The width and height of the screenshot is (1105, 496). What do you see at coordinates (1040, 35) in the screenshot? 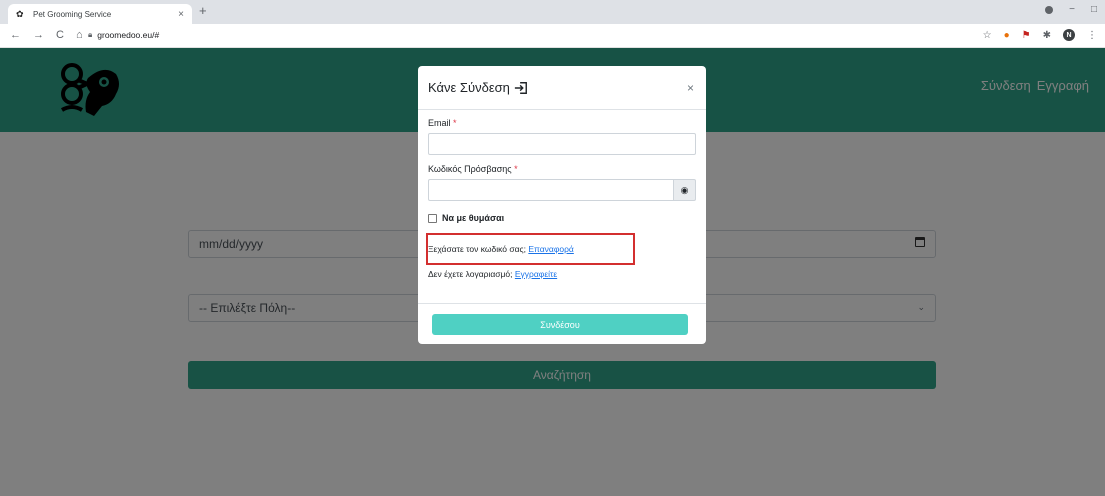
I see `extensions-bar: ☆ ● ⚑ ✱ N ⋮` at bounding box center [1040, 35].